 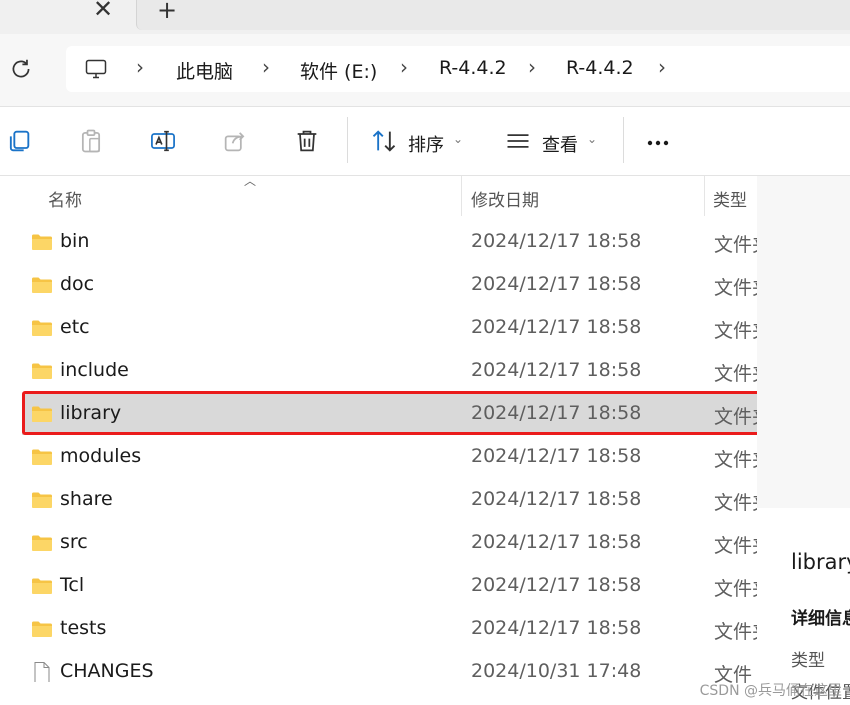 I want to click on sort-button: 排序, so click(x=426, y=144).